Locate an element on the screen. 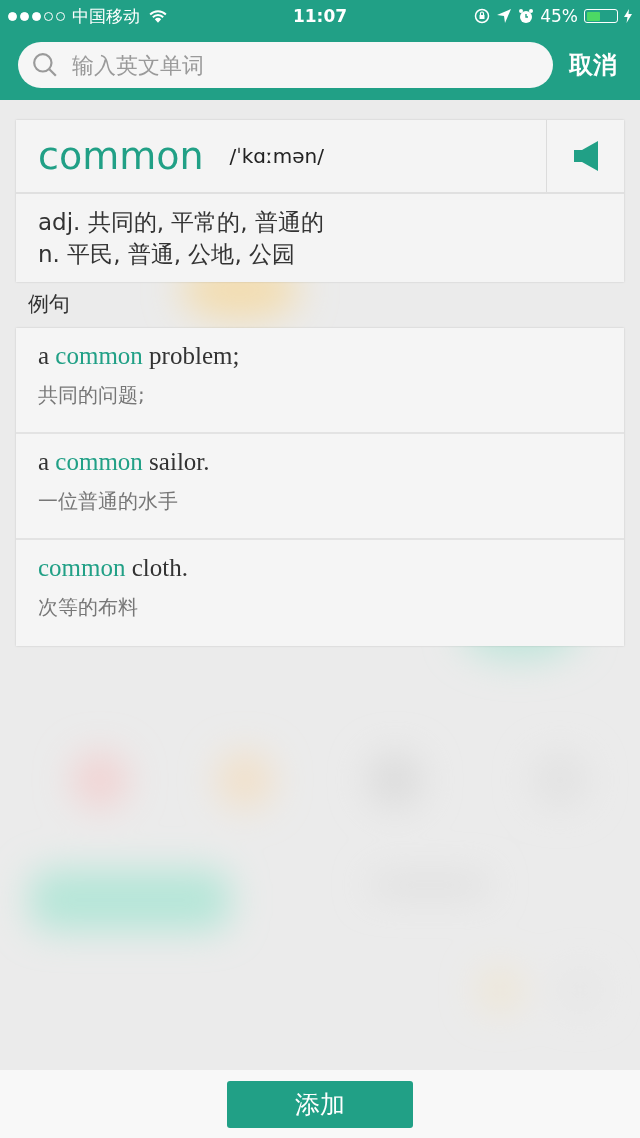 The width and height of the screenshot is (640, 1138). example-translation: 次等的布料 is located at coordinates (88, 607).